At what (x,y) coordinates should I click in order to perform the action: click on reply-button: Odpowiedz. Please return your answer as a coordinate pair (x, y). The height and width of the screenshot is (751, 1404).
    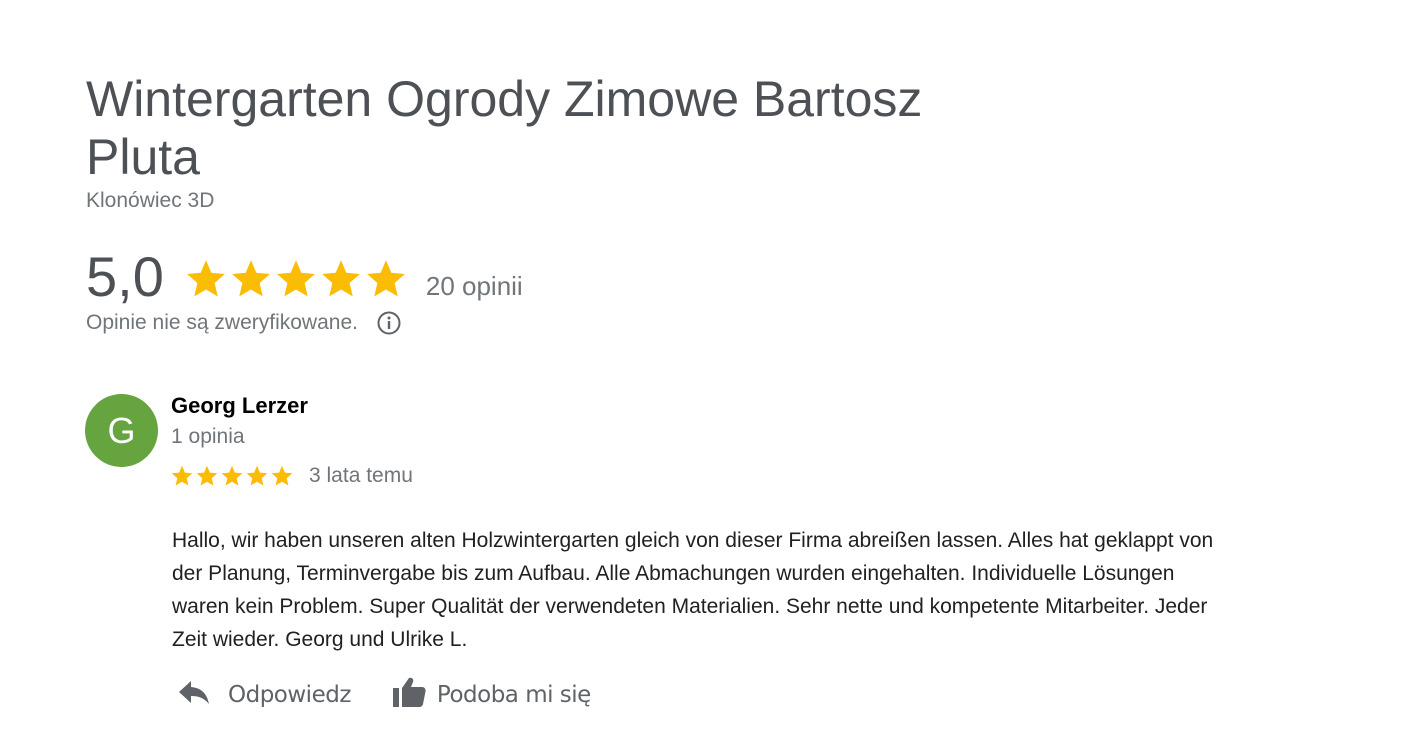
    Looking at the image, I should click on (263, 694).